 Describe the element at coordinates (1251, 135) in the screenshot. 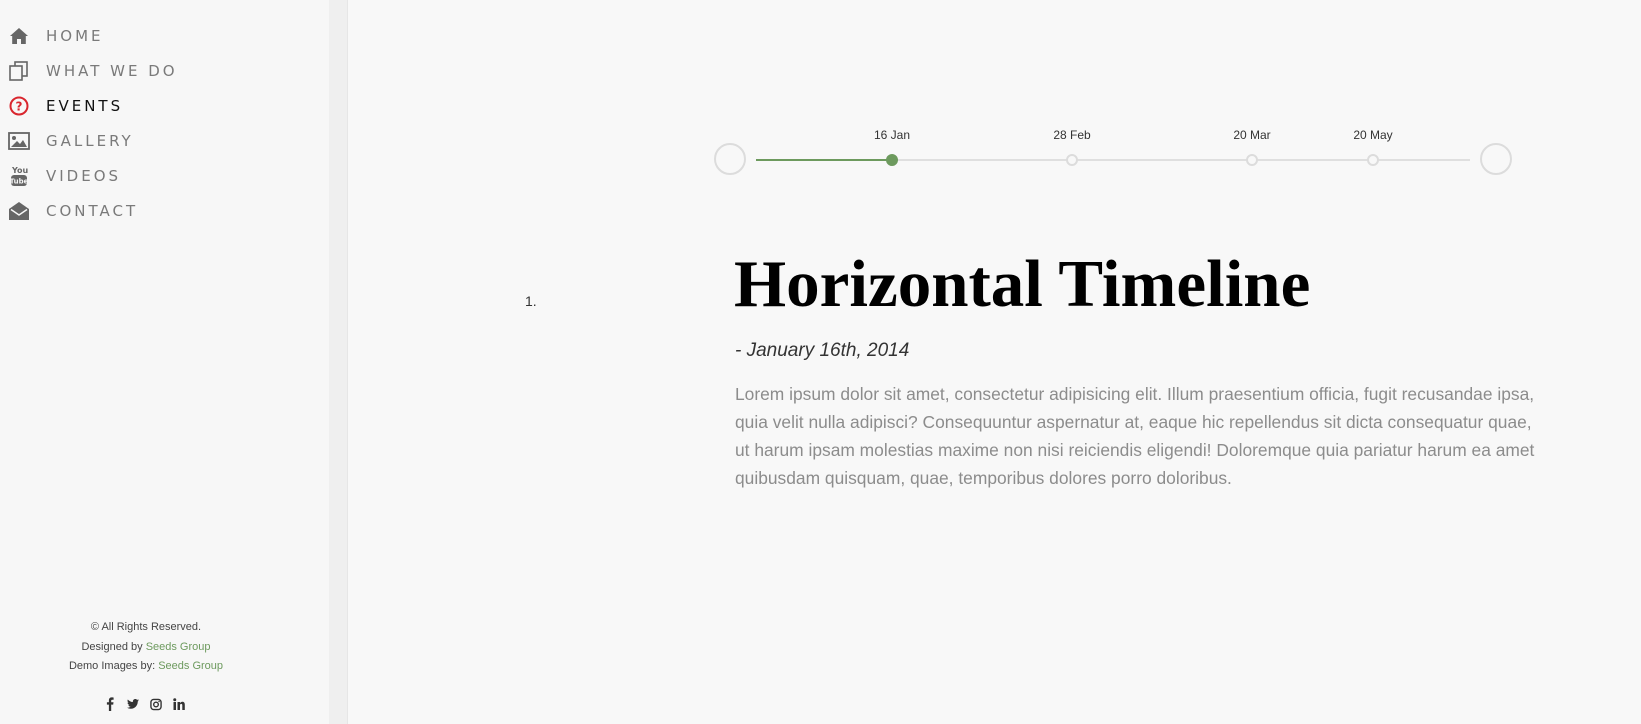

I see `timeline-date-label: 20 Mar` at that location.